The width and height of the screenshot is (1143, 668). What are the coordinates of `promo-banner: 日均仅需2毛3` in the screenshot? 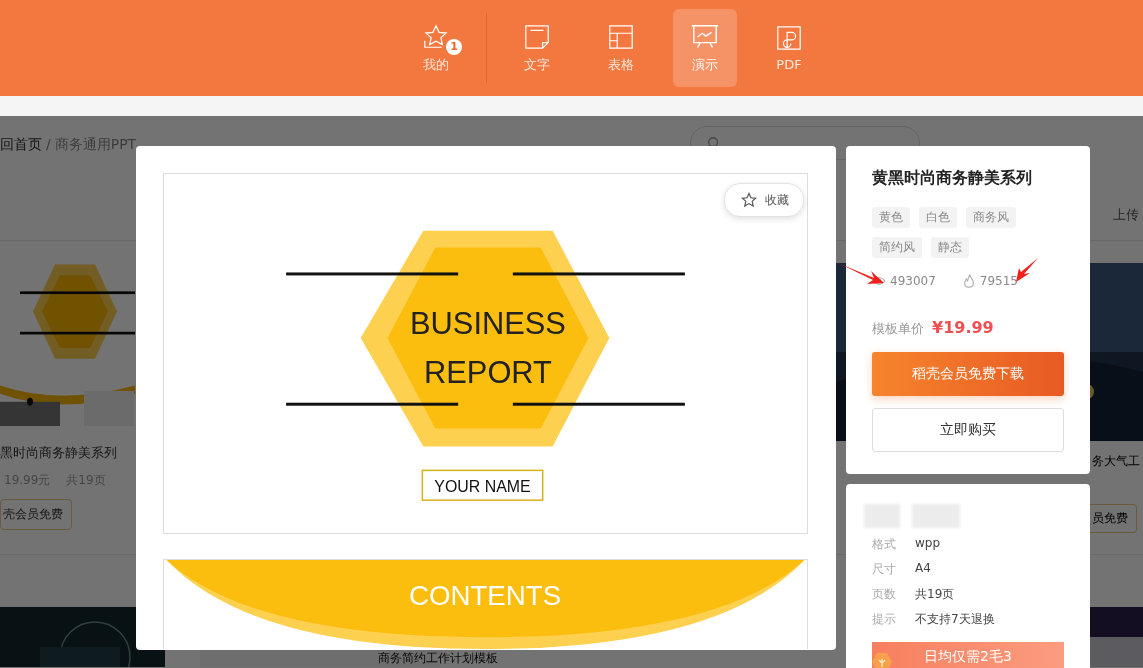 It's located at (968, 655).